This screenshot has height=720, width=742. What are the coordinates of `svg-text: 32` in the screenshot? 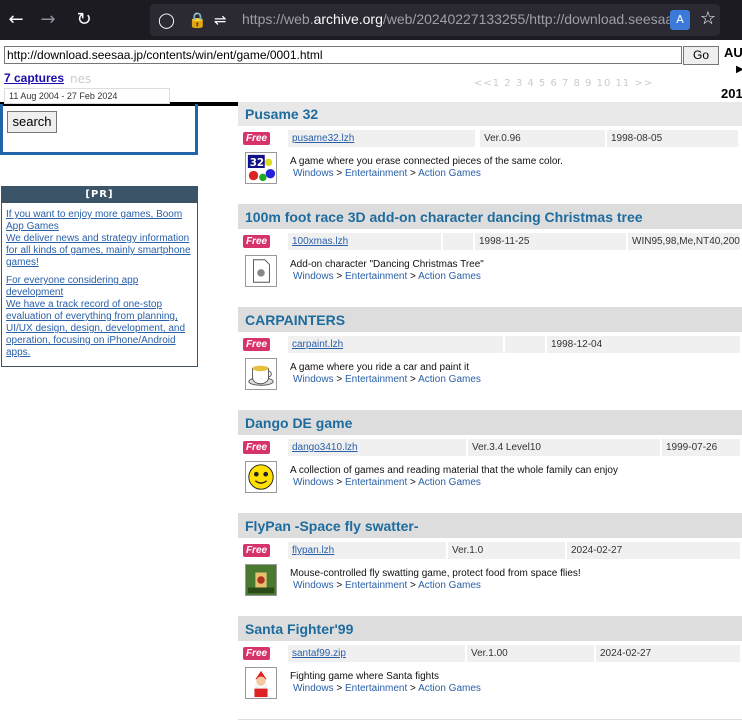 It's located at (257, 163).